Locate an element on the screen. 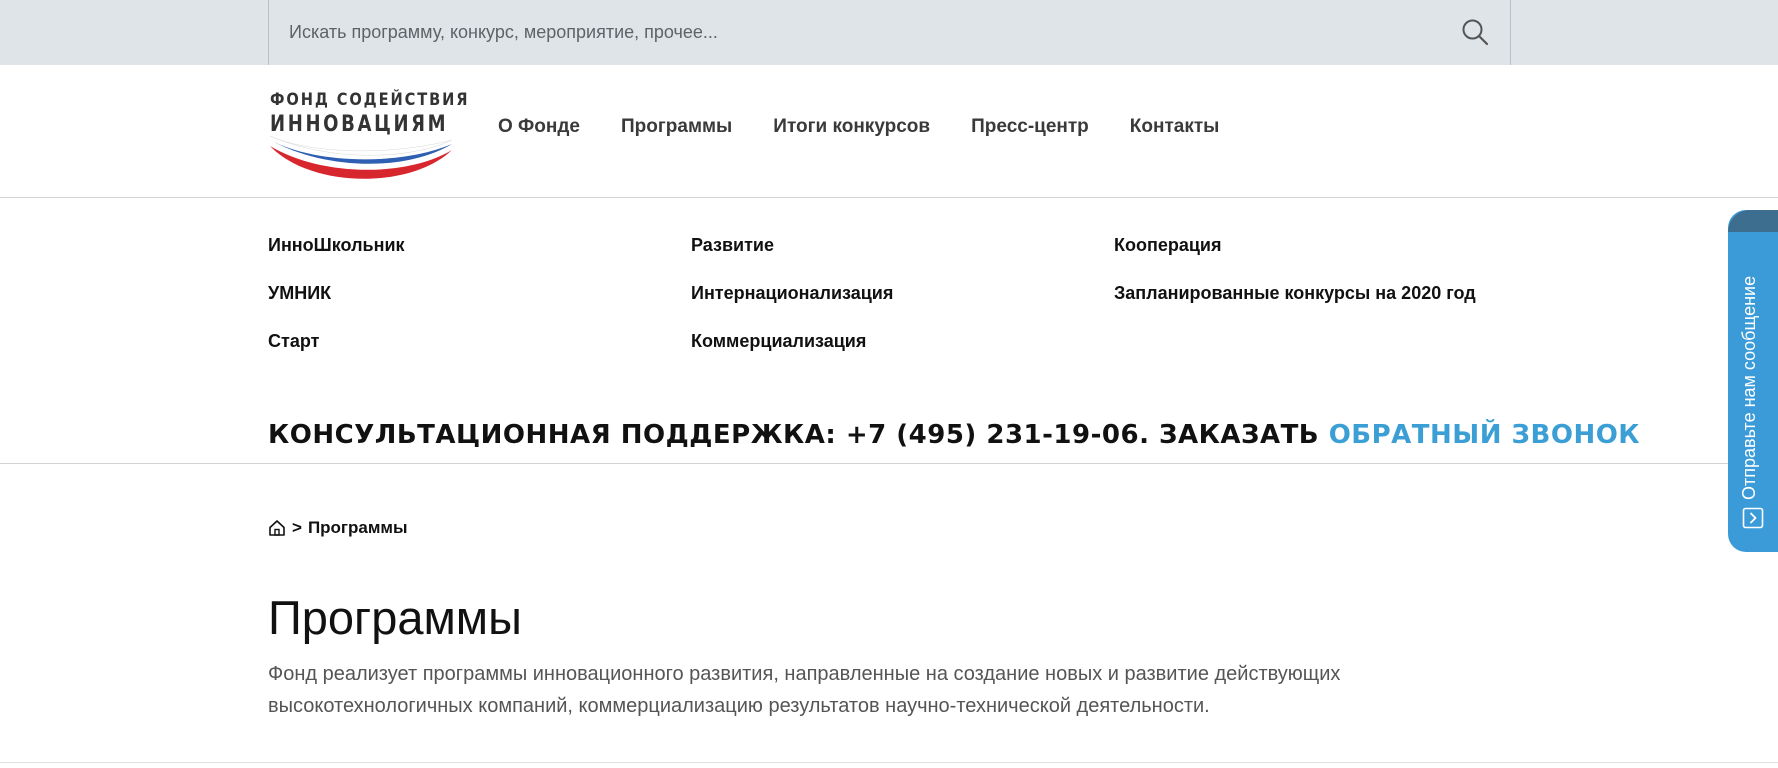 The image size is (1778, 768). page-title: Программы is located at coordinates (395, 617).